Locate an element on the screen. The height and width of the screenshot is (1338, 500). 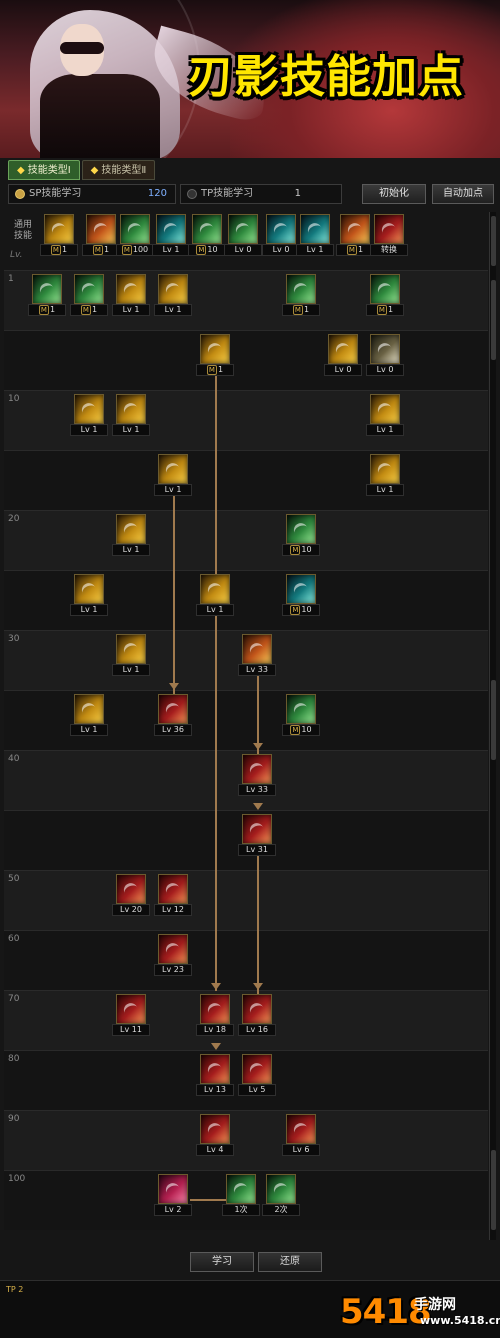
skill-level: Lv 20 is located at coordinates (131, 910).